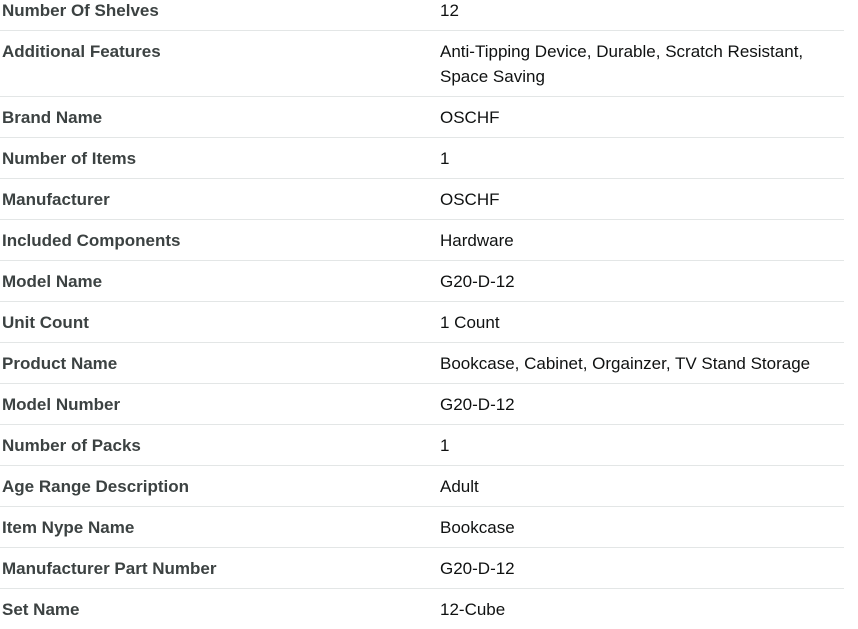 This screenshot has height=629, width=858. I want to click on row-label: Item Nype Name, so click(217, 527).